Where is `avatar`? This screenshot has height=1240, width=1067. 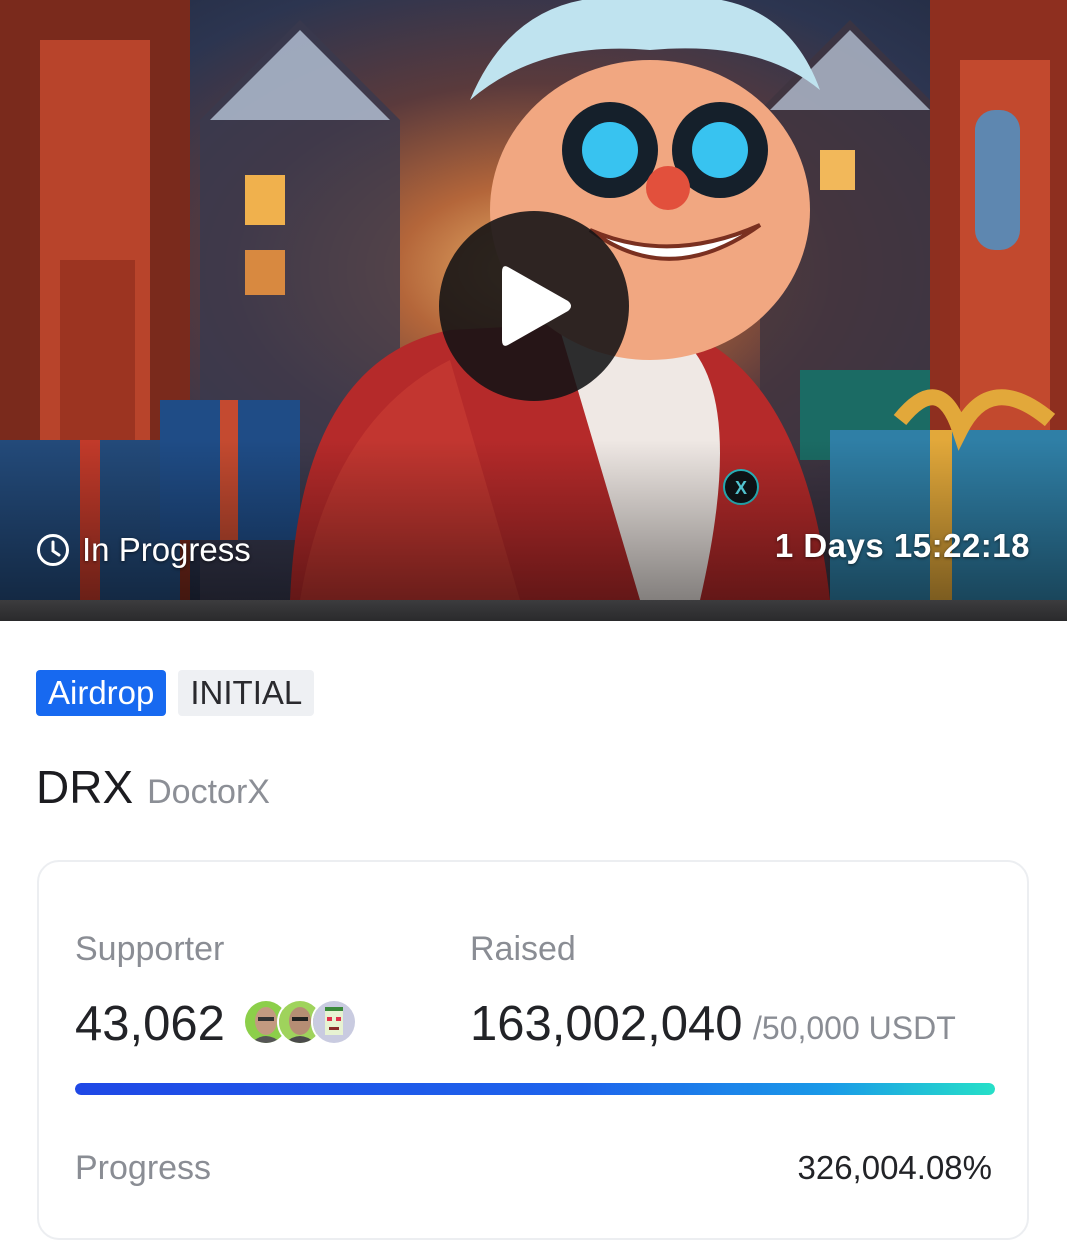 avatar is located at coordinates (334, 1022).